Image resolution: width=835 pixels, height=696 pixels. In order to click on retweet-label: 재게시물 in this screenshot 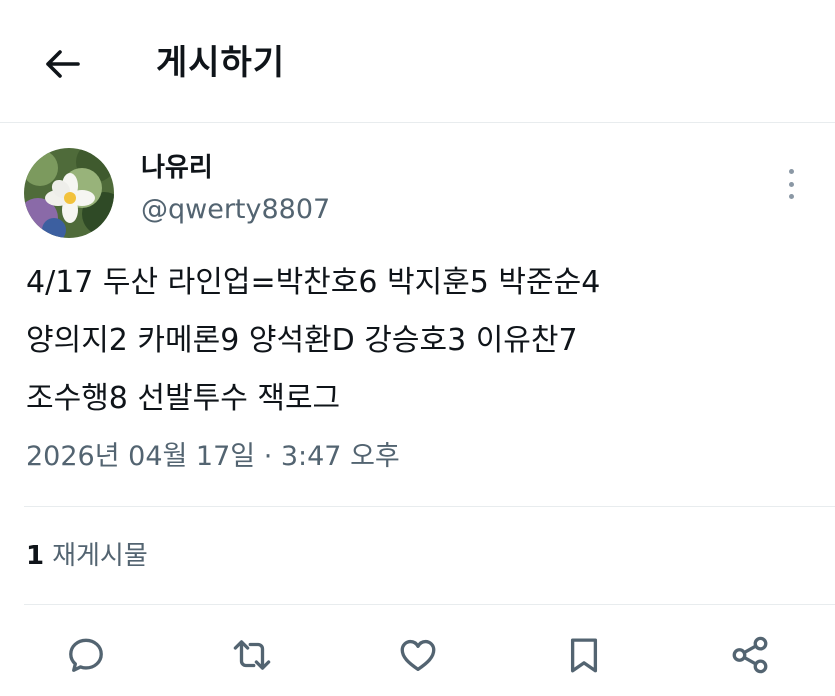, I will do `click(100, 556)`.